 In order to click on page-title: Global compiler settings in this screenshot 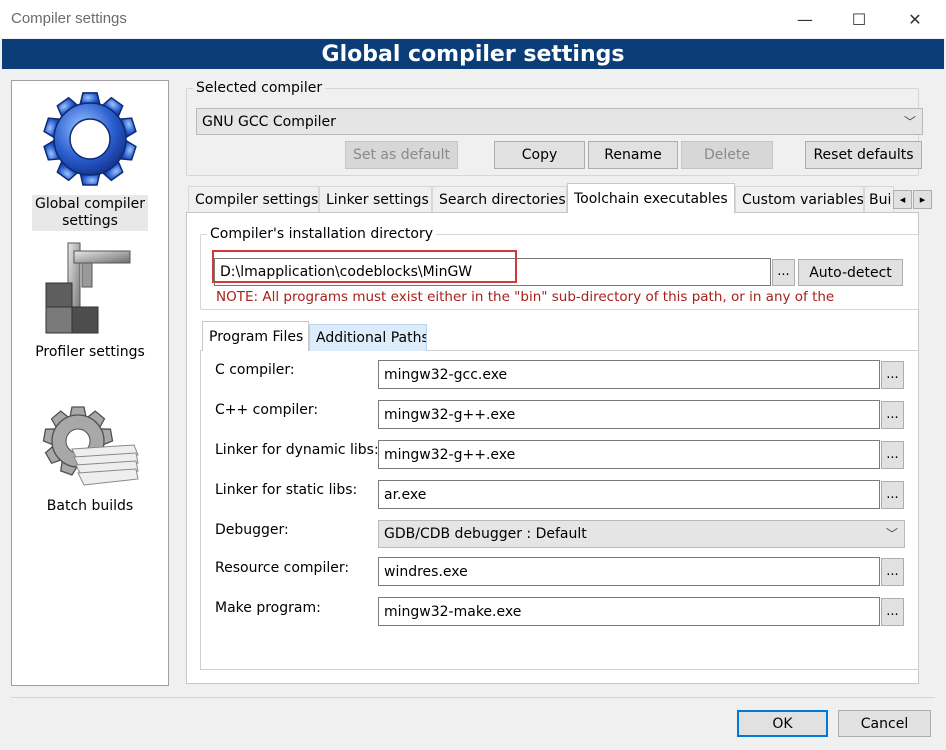, I will do `click(473, 54)`.